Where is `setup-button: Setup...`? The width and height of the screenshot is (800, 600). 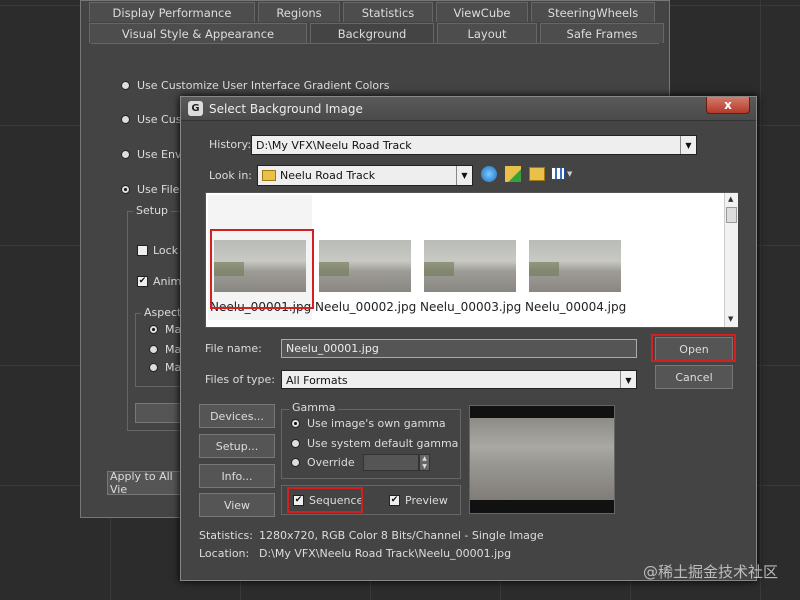 setup-button: Setup... is located at coordinates (237, 446).